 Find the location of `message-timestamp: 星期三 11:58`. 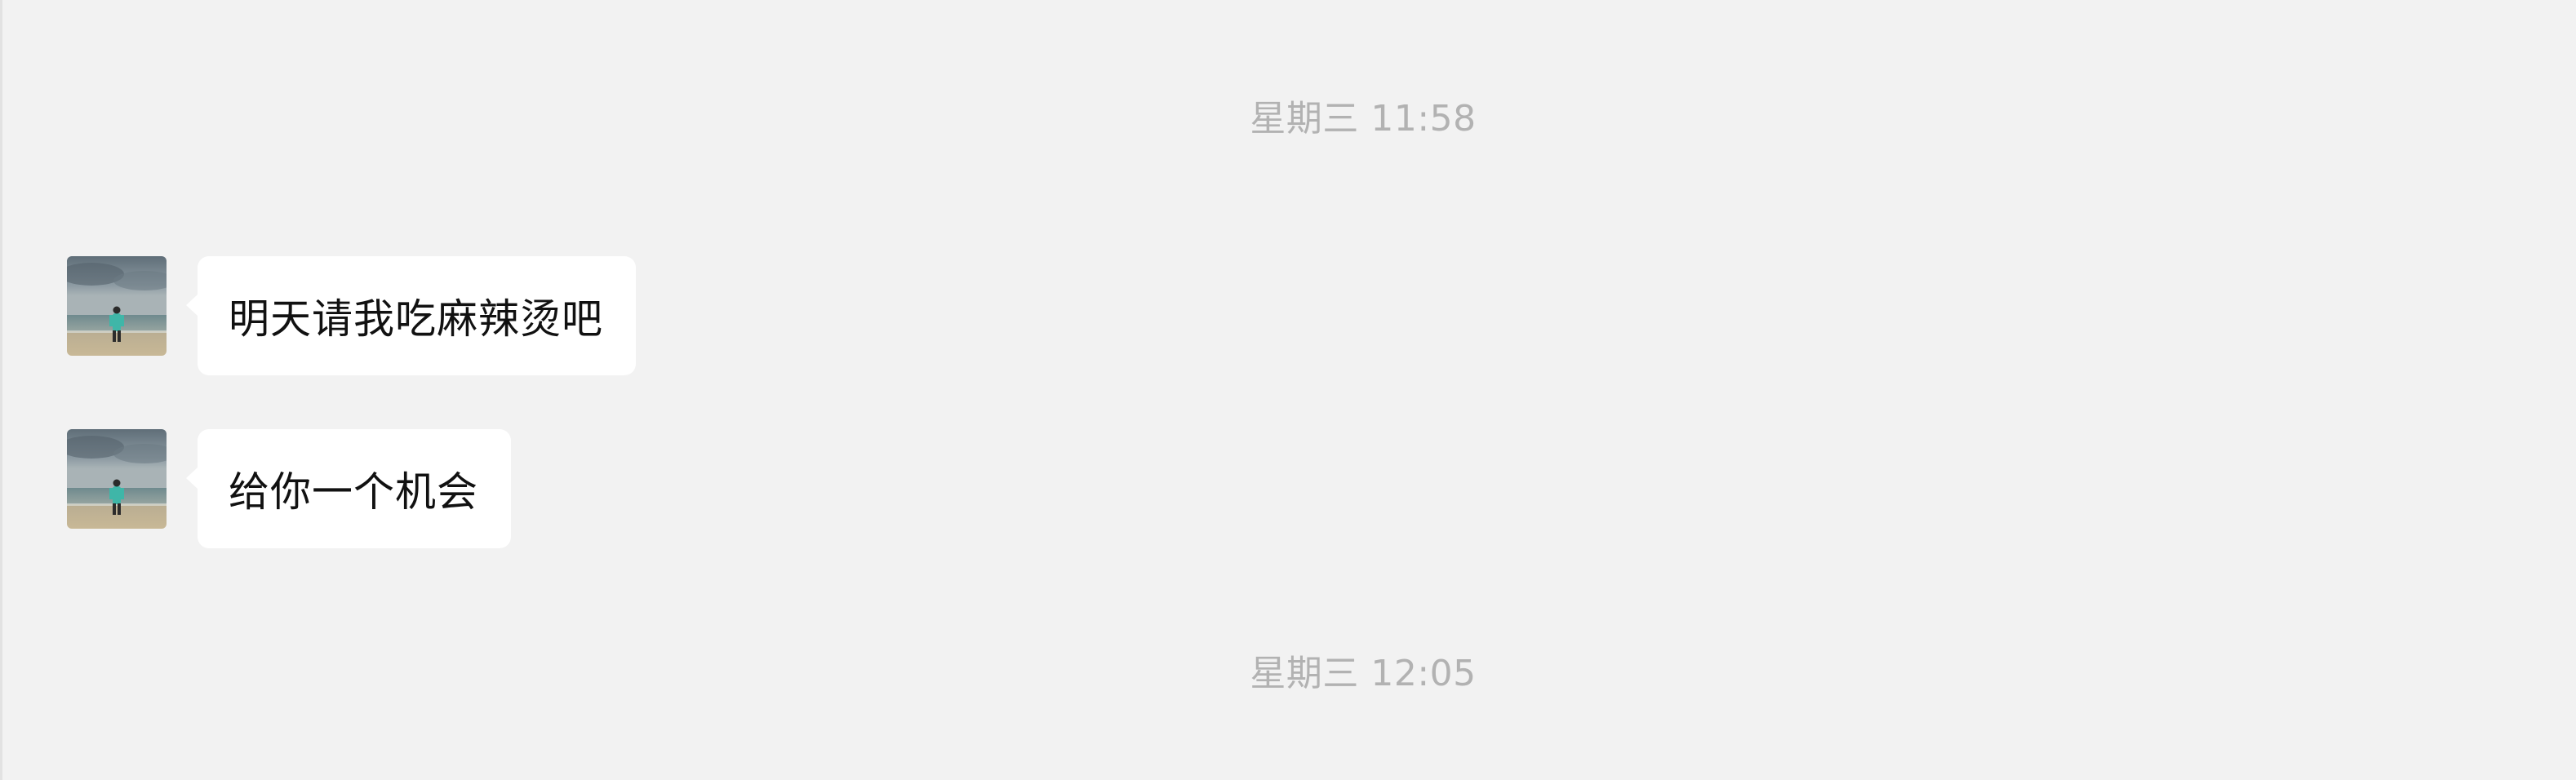

message-timestamp: 星期三 11:58 is located at coordinates (1363, 119).